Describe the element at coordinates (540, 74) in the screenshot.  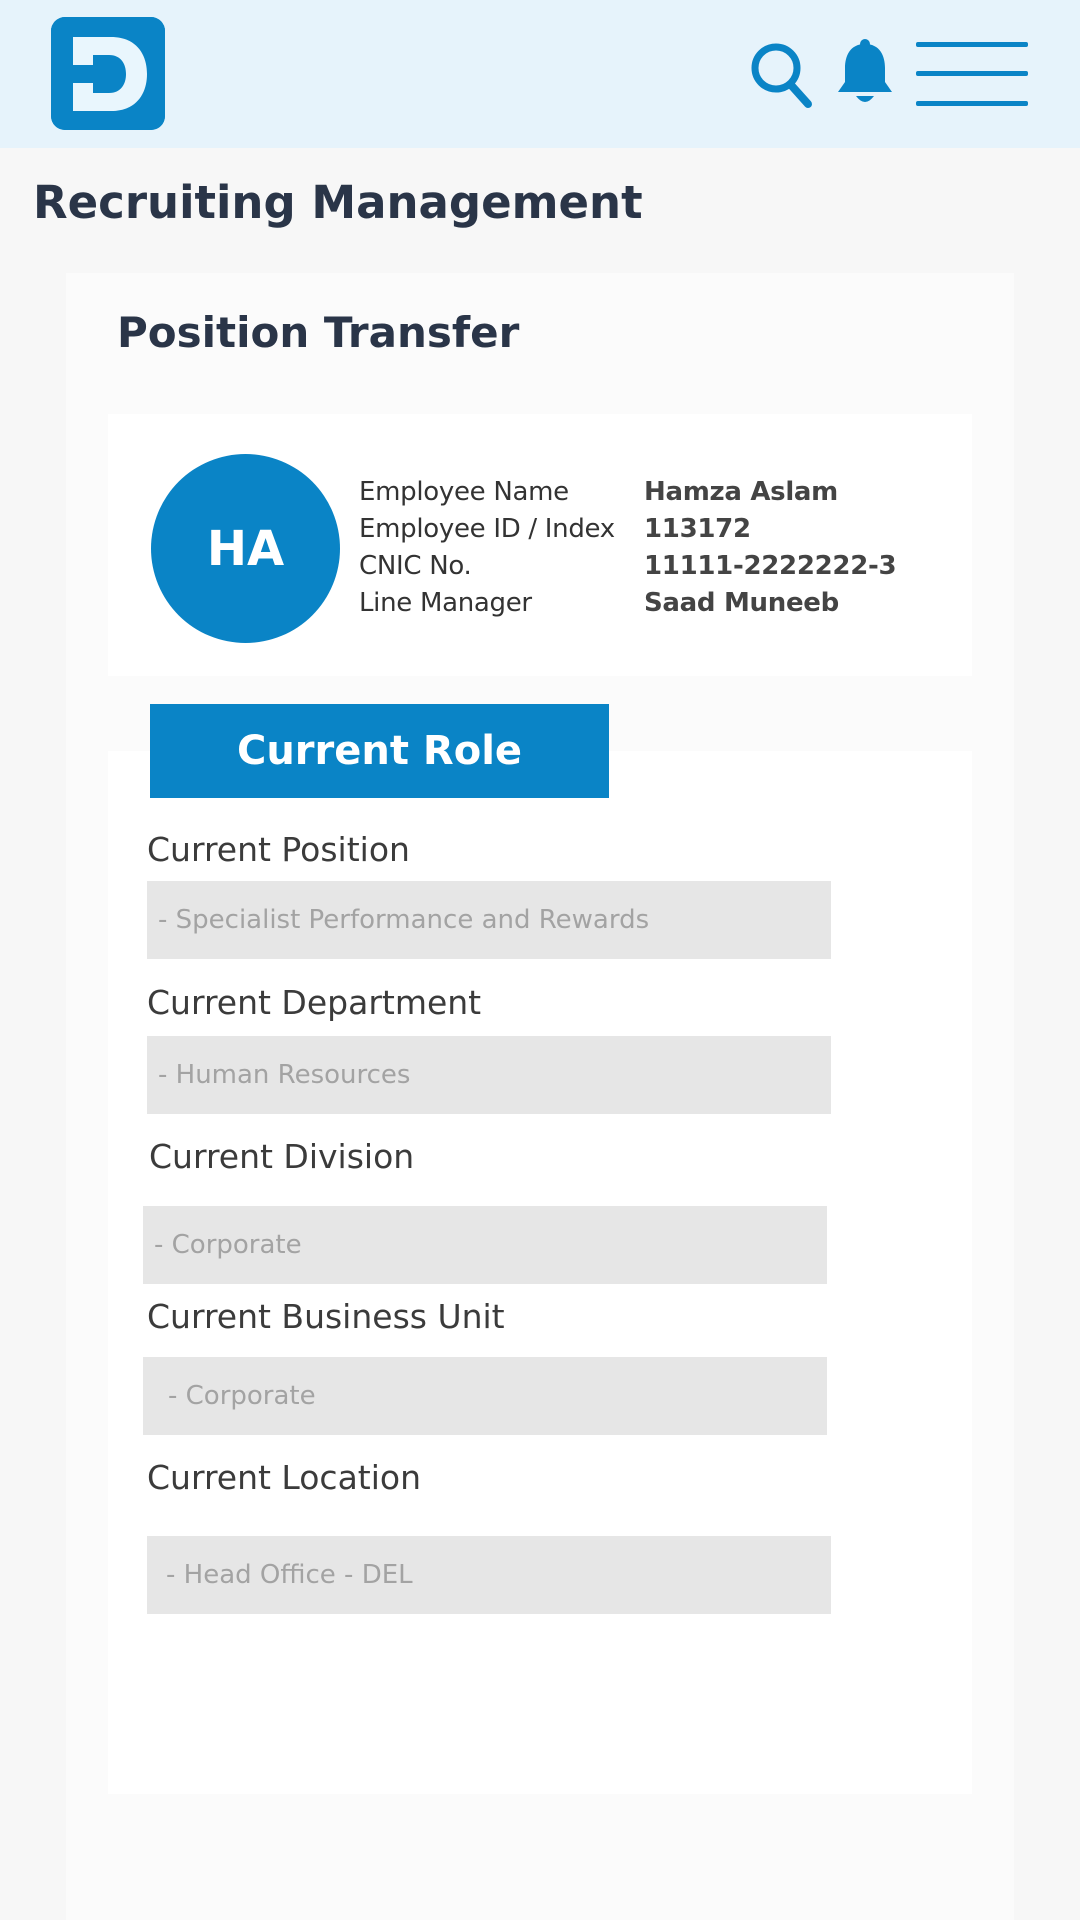
I see `app-header` at that location.